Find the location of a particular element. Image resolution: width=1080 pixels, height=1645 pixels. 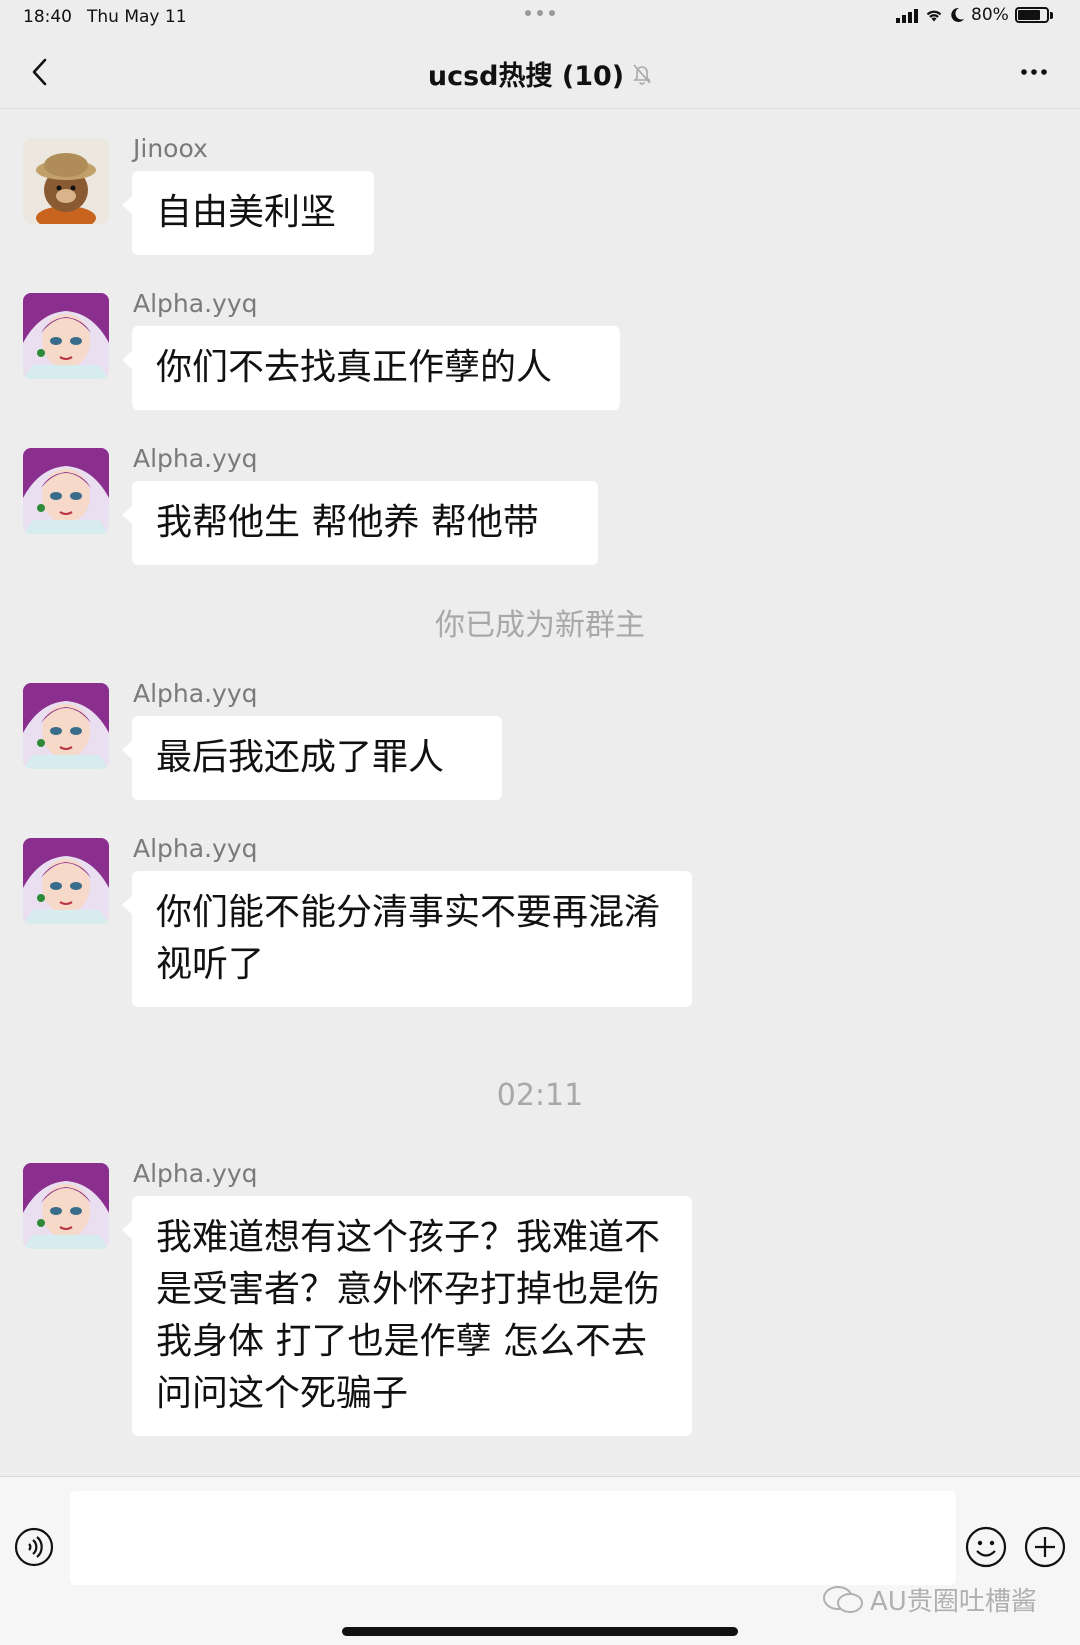

chat-header: ucsd热搜 (10) is located at coordinates (540, 72).